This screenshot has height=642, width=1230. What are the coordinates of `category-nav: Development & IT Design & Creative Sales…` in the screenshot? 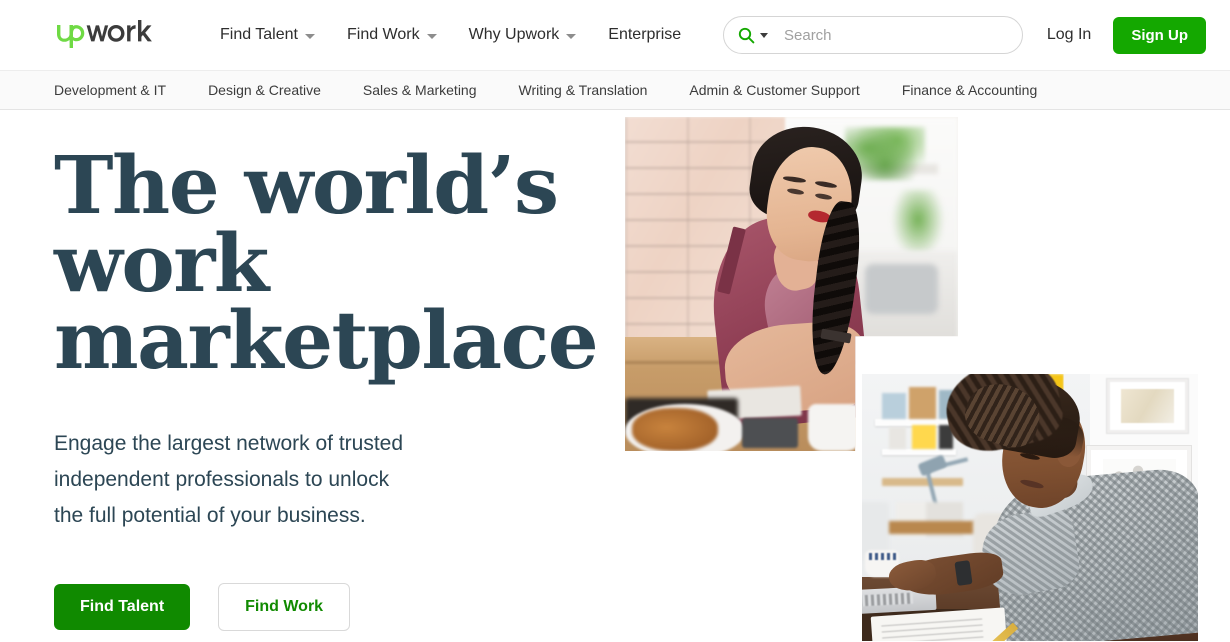 It's located at (615, 90).